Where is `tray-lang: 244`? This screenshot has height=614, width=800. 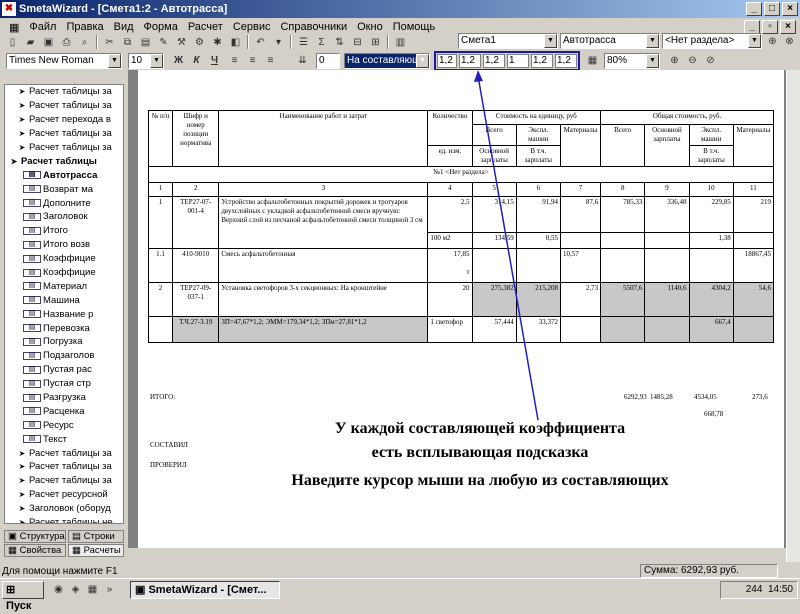
tray-lang: 244 is located at coordinates (754, 589).